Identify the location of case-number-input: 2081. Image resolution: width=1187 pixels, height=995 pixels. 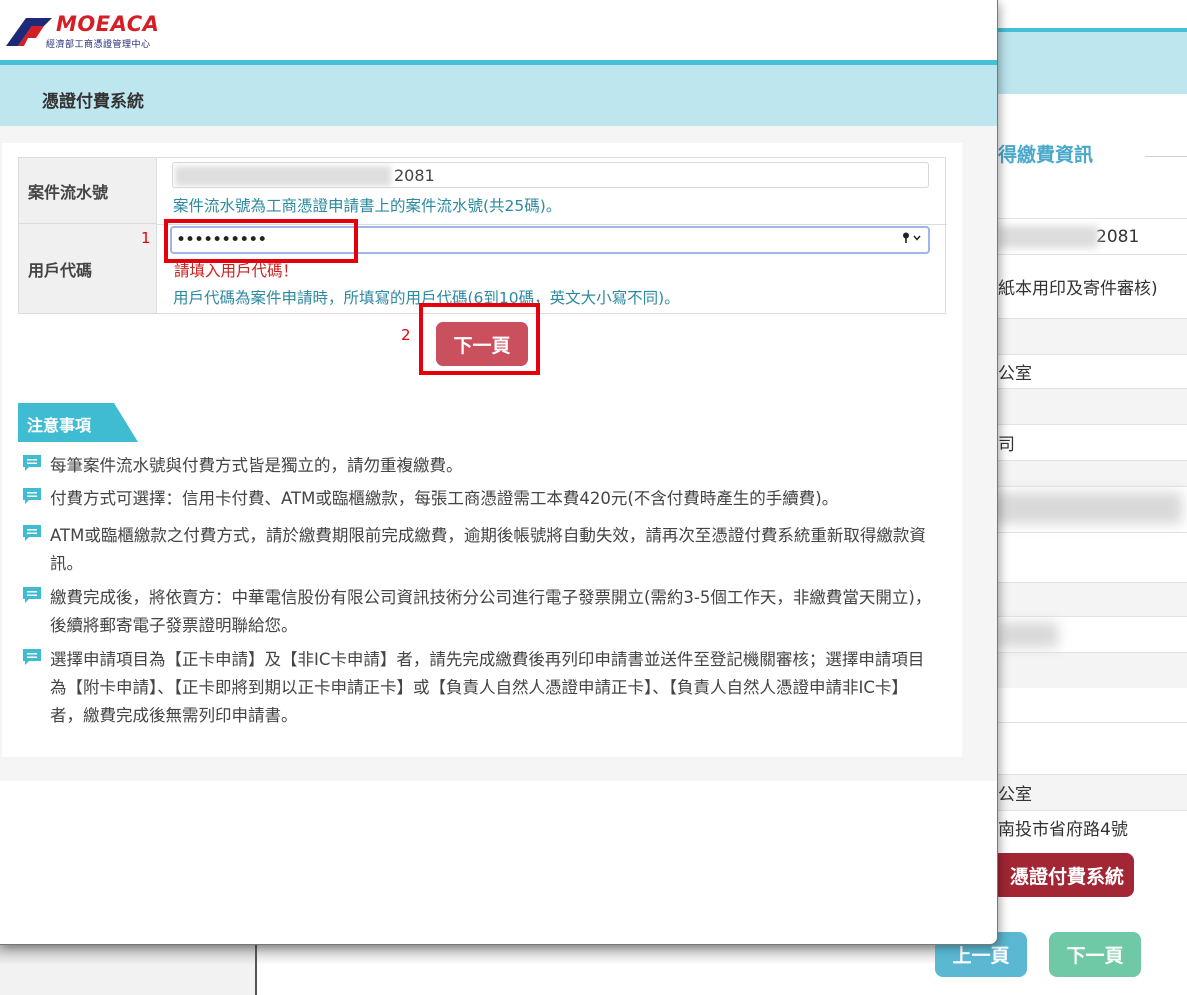
(550, 175).